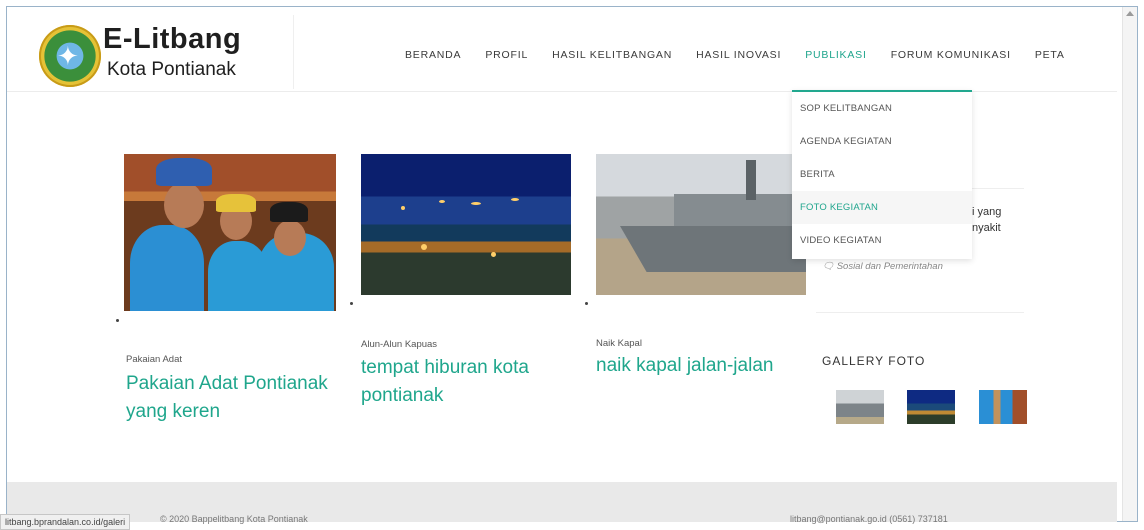 Image resolution: width=1144 pixels, height=530 pixels. What do you see at coordinates (882, 207) in the screenshot?
I see `dropdown-item-foto-kegiatan: FOTO KEGIATAN` at bounding box center [882, 207].